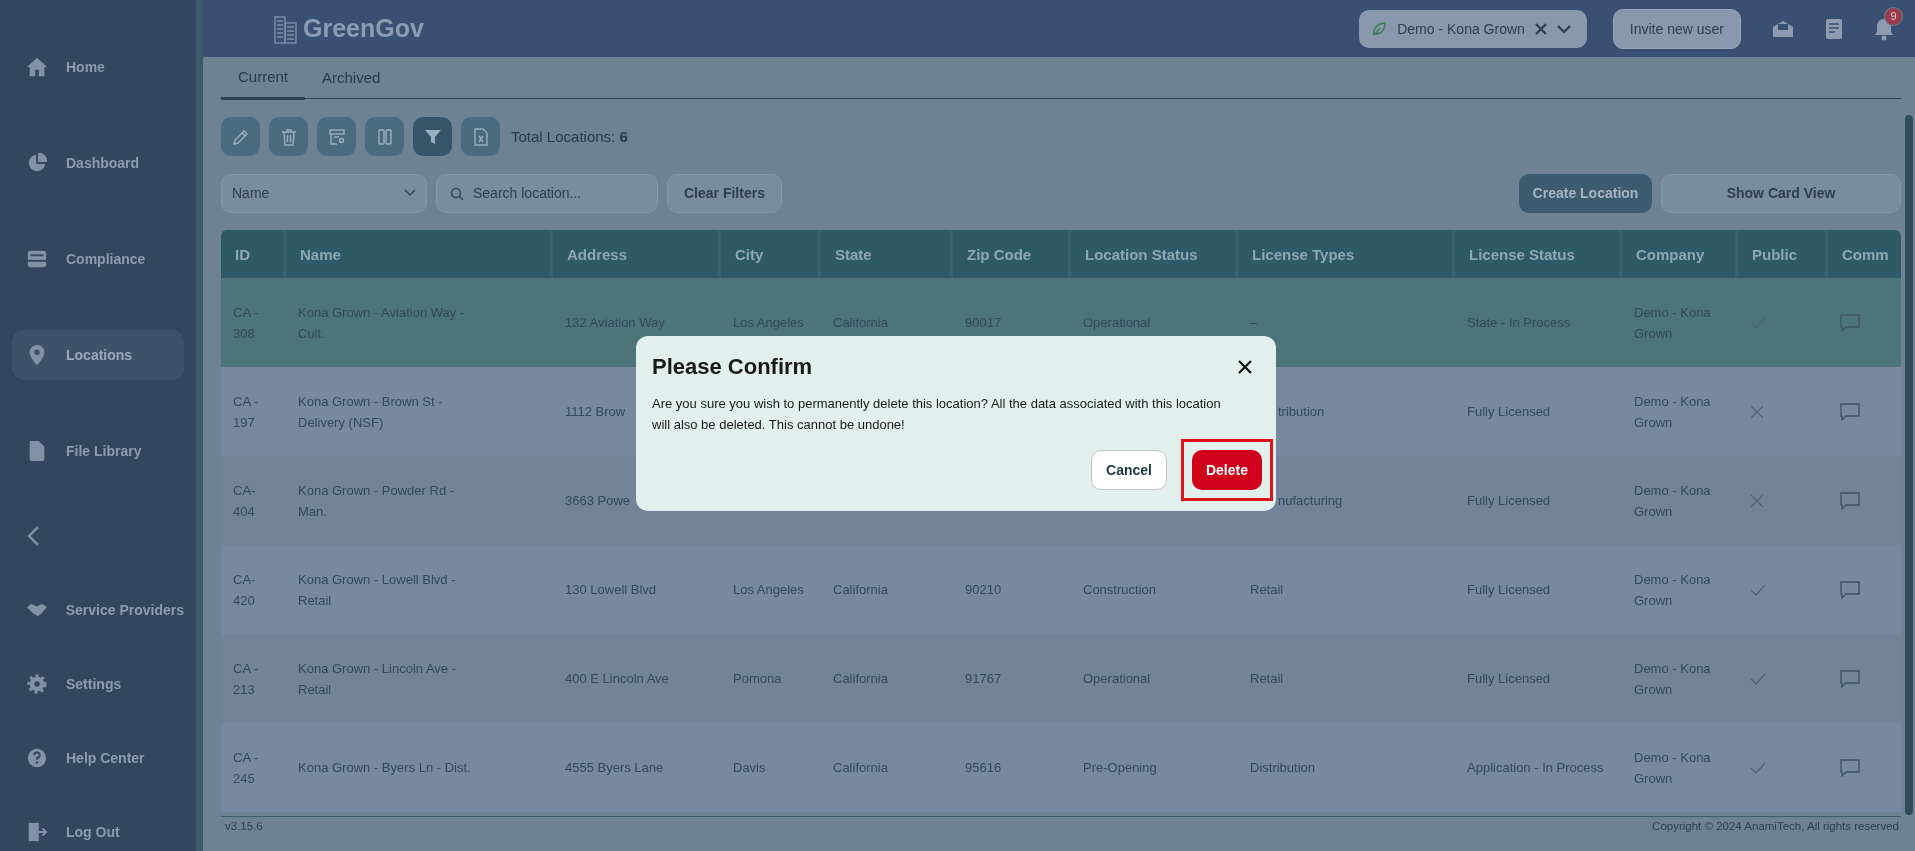 This screenshot has height=851, width=1915. Describe the element at coordinates (377, 501) in the screenshot. I see `table-cell-text: Kona Grown - Powder Rd - Man.` at that location.